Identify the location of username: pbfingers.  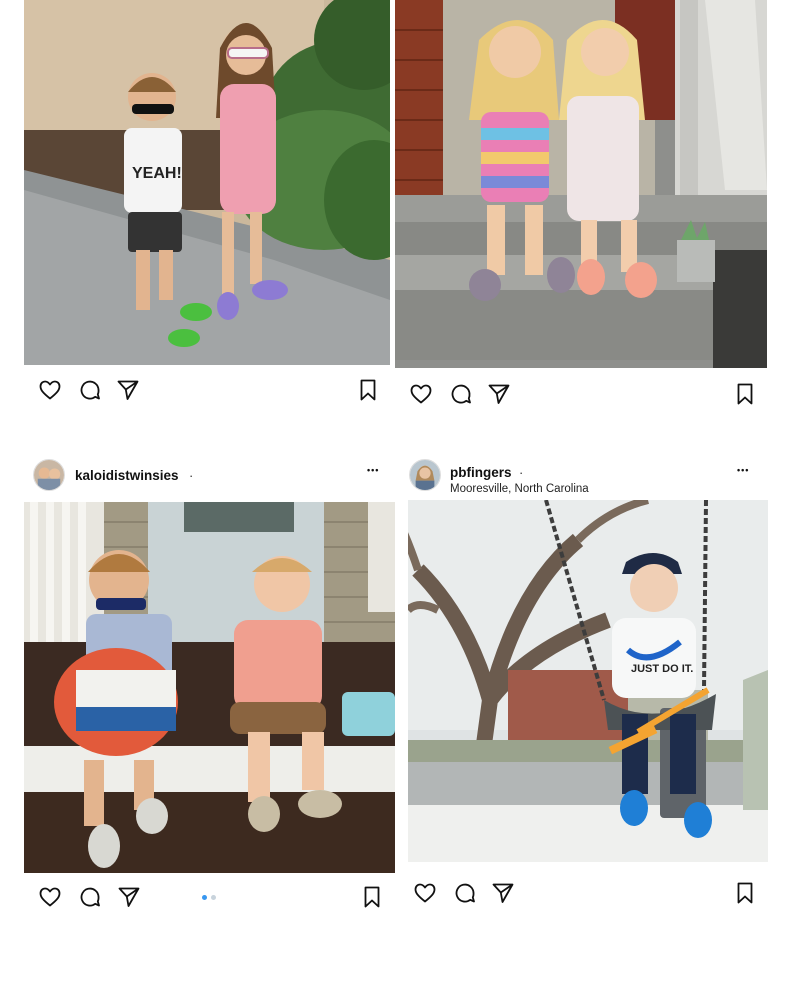
(481, 472).